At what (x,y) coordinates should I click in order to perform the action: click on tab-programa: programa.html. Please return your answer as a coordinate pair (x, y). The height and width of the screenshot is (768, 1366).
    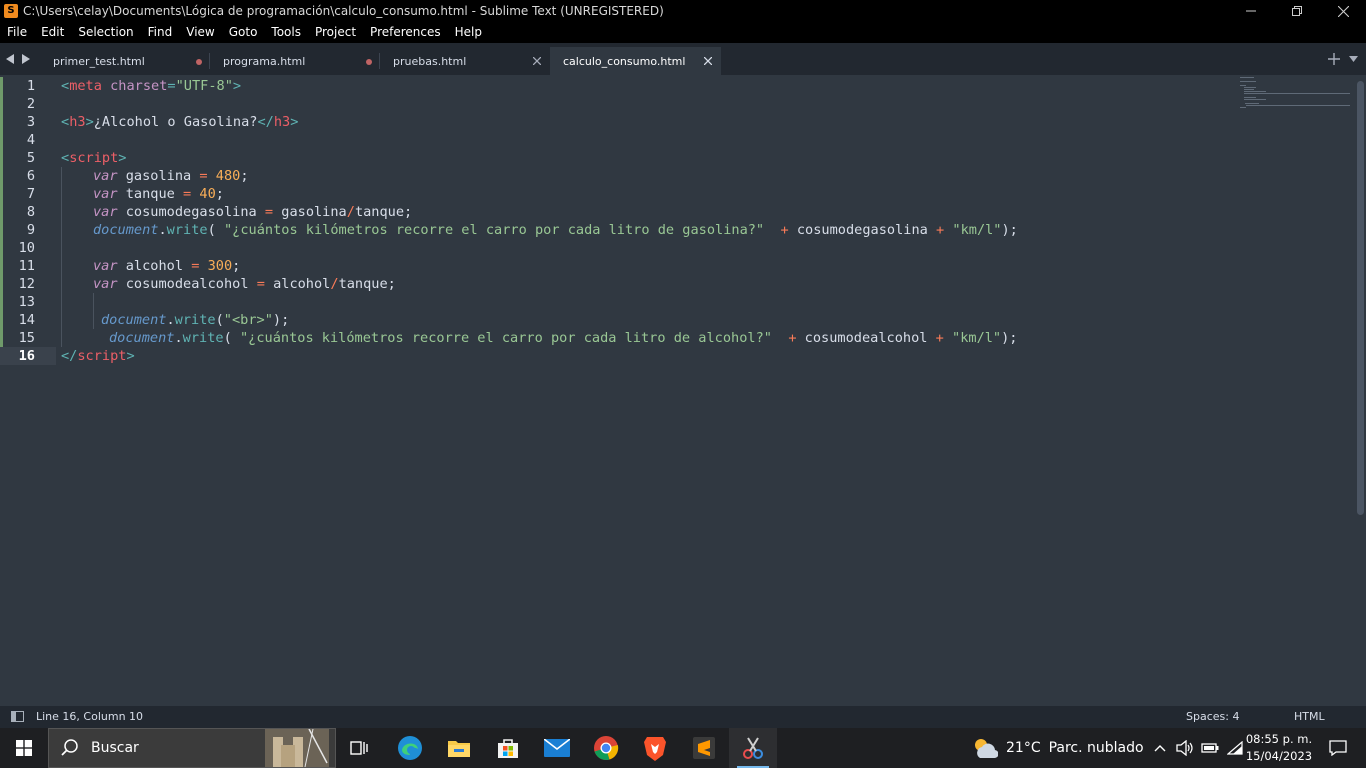
    Looking at the image, I should click on (295, 61).